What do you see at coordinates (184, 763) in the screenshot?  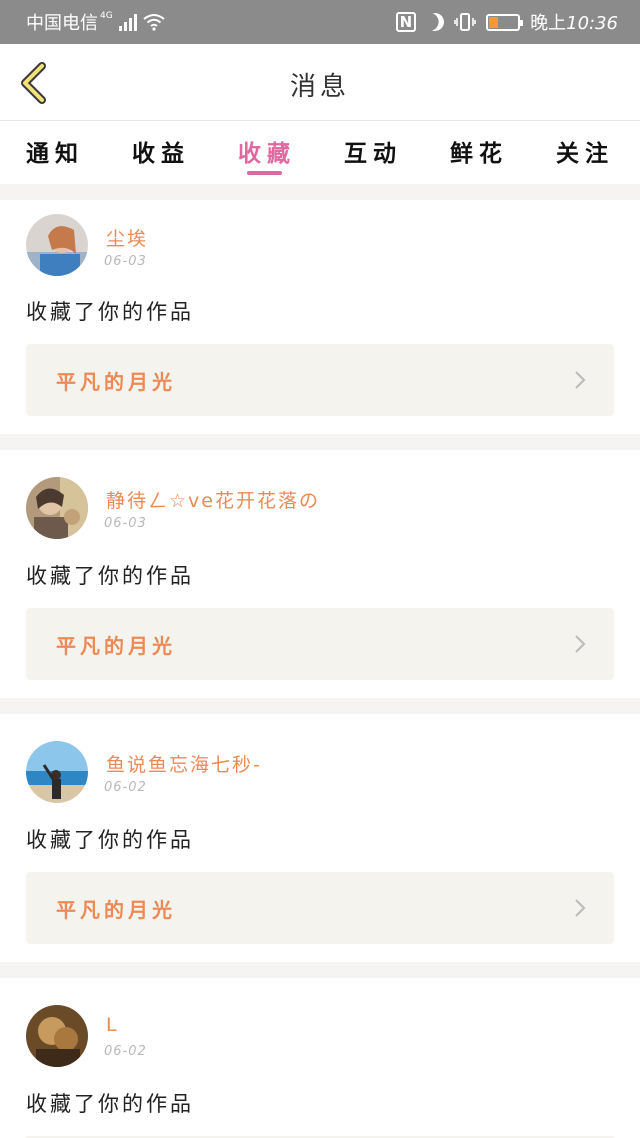 I see `username: 鱼说鱼忘海七秒-` at bounding box center [184, 763].